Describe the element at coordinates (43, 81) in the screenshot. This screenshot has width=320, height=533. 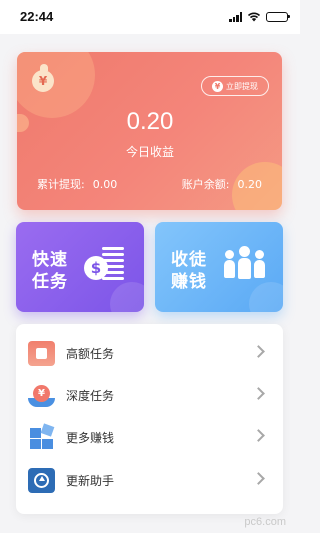
I see `yen-coin-icon: ¥` at that location.